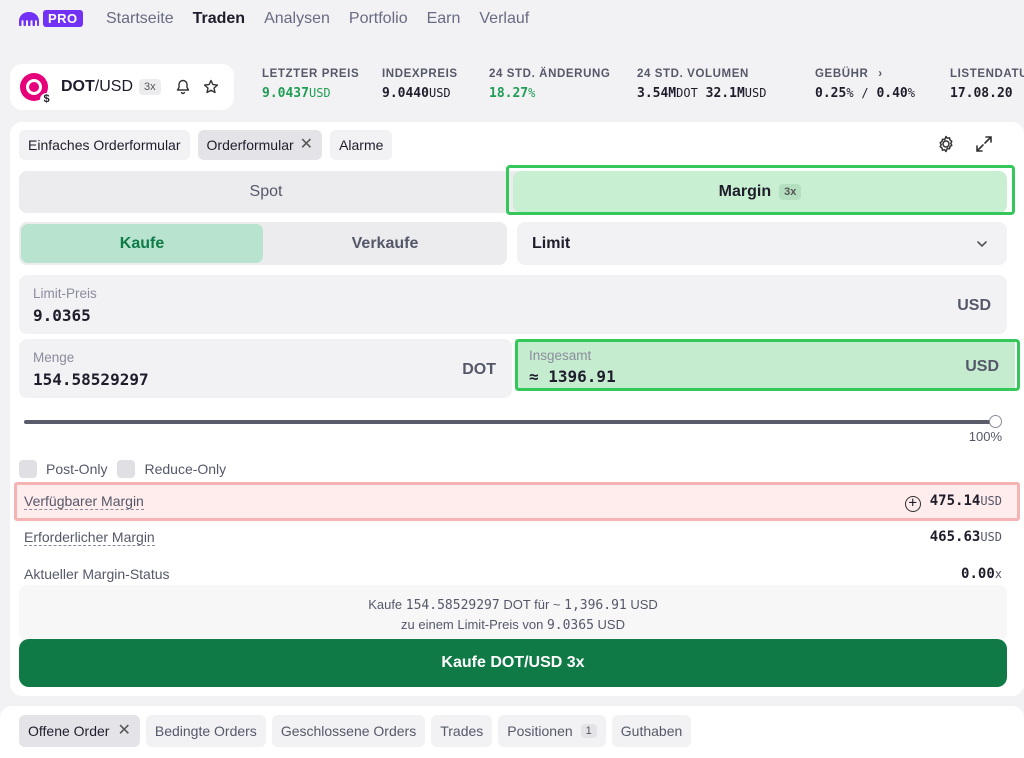 This screenshot has height=758, width=1024. I want to click on sell-side-button: Verkaufe, so click(385, 243).